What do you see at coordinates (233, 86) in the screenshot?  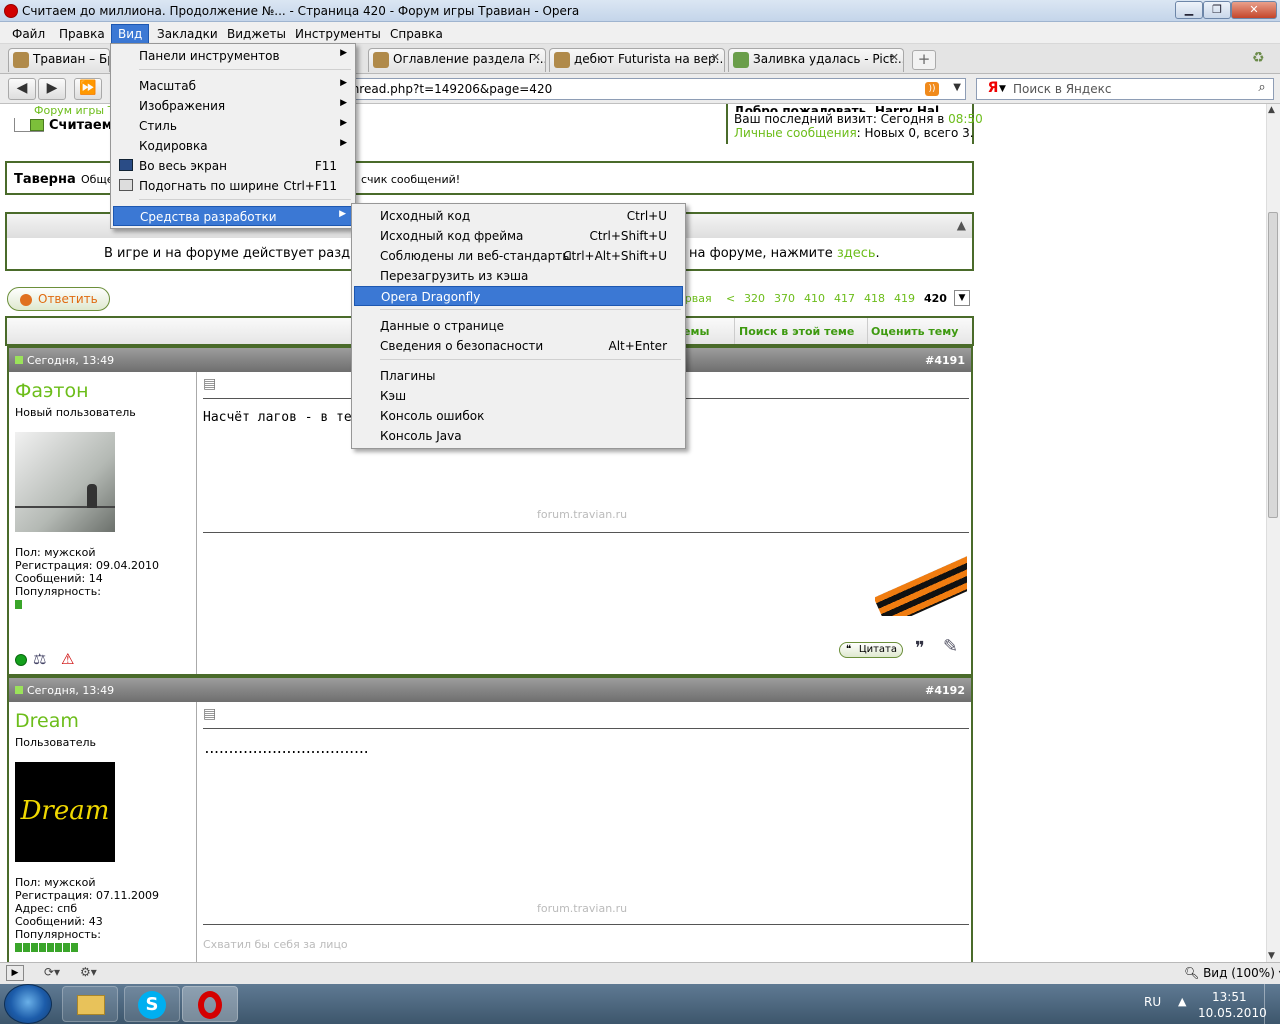 I see `menu-item-zoom: Масштаб ▶` at bounding box center [233, 86].